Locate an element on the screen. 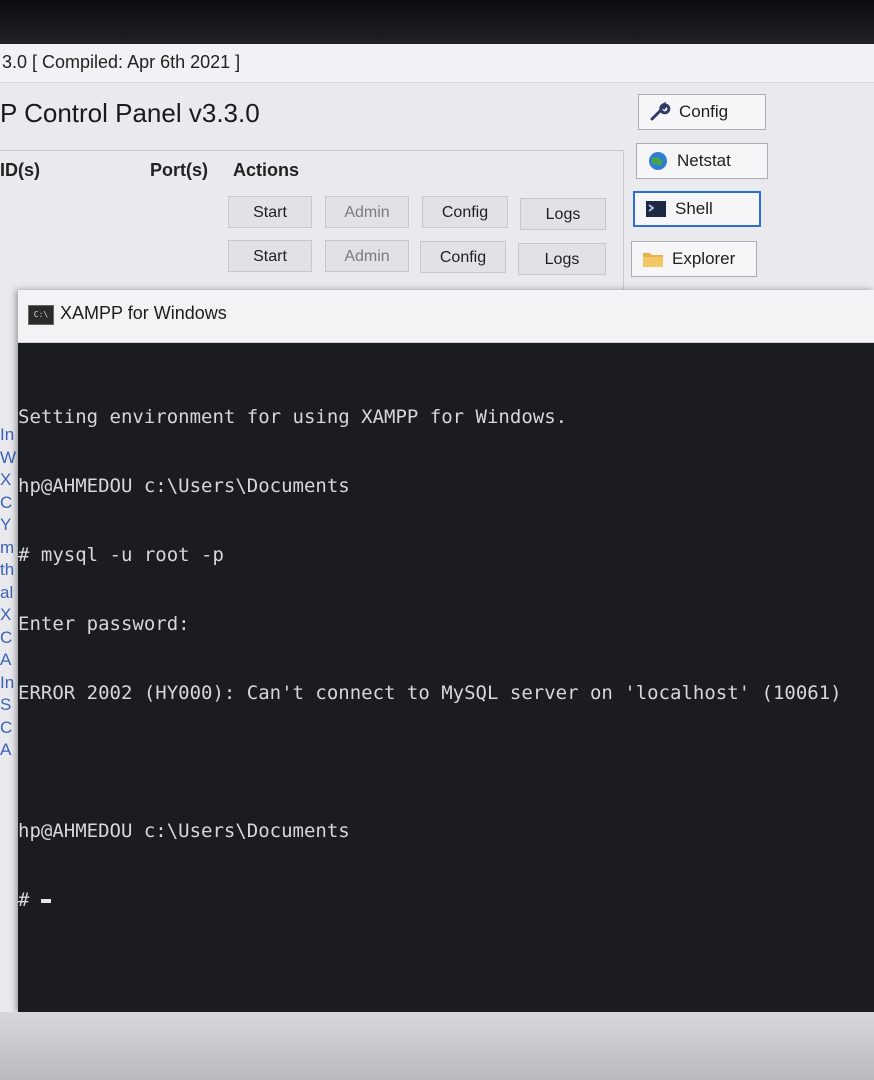 This screenshot has height=1080, width=874. config-side-button: Config is located at coordinates (702, 112).